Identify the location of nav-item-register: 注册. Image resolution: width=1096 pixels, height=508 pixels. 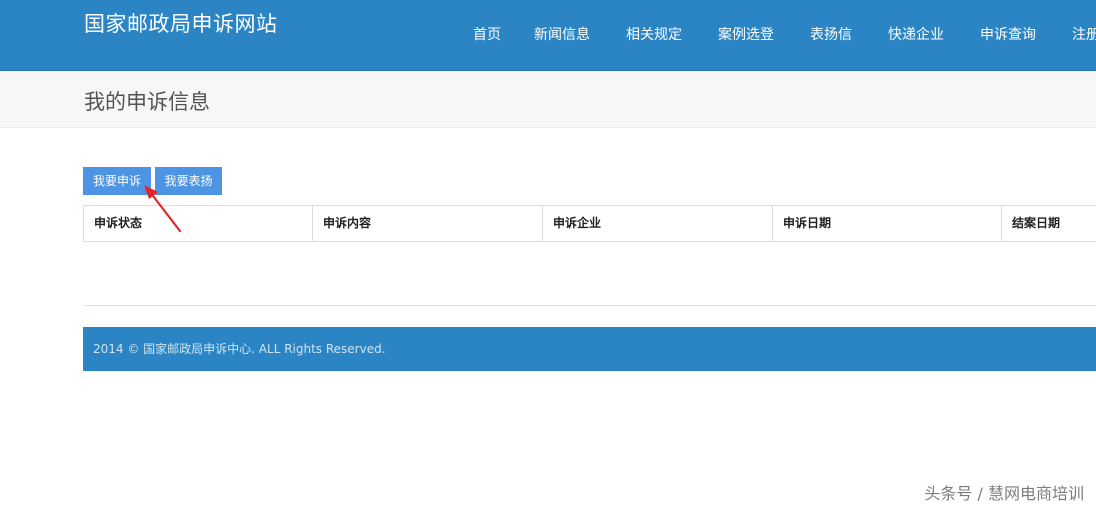
(1084, 34).